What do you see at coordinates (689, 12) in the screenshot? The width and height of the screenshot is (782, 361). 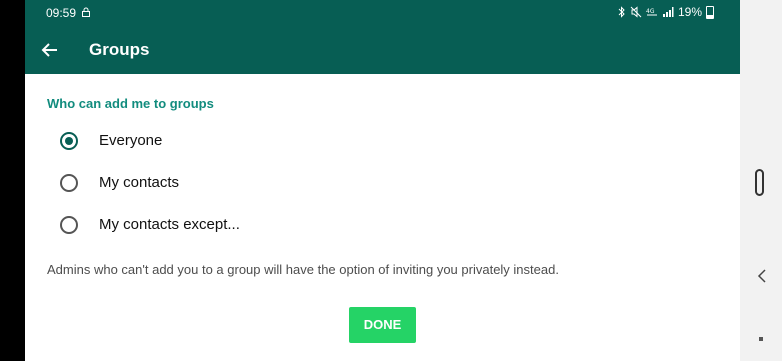 I see `battery-percent: 19%` at bounding box center [689, 12].